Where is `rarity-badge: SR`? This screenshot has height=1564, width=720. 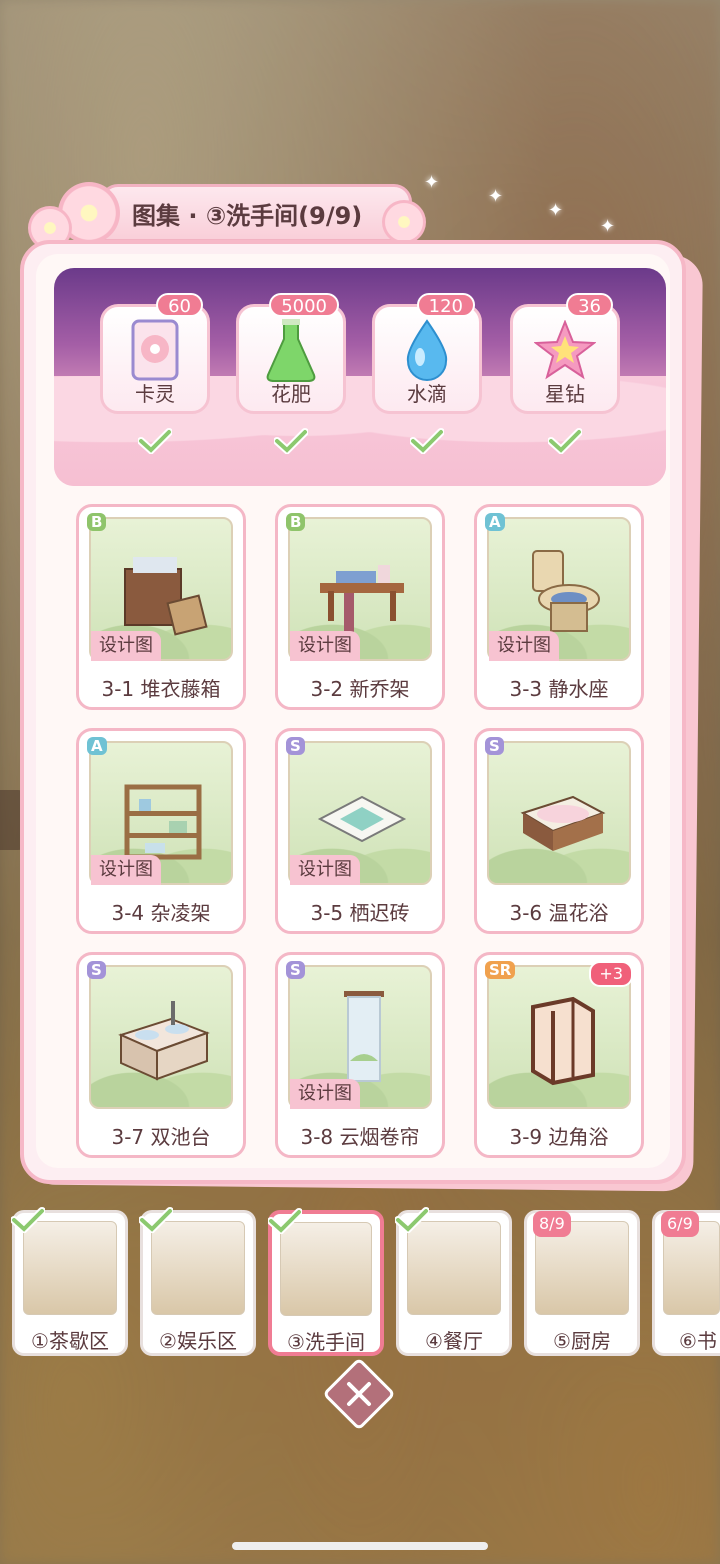 rarity-badge: SR is located at coordinates (500, 970).